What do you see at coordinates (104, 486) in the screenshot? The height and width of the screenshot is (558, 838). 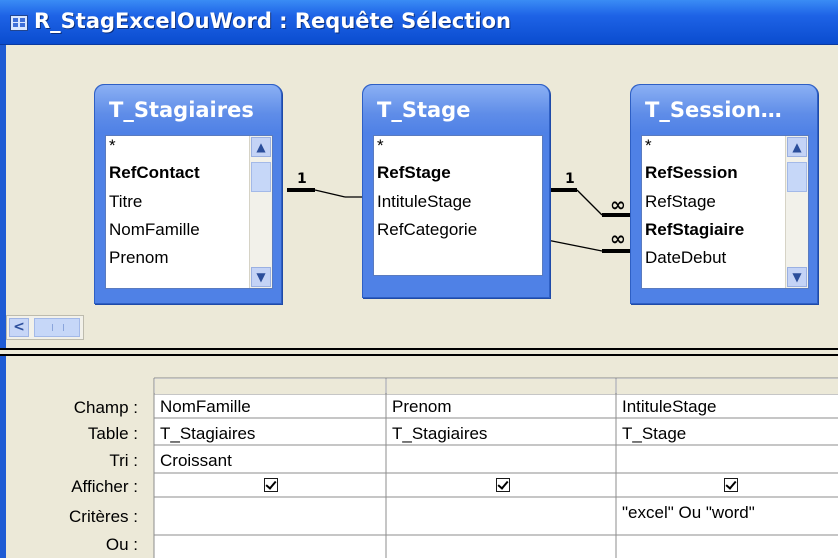 I see `row-label-afficher: Afficher :` at bounding box center [104, 486].